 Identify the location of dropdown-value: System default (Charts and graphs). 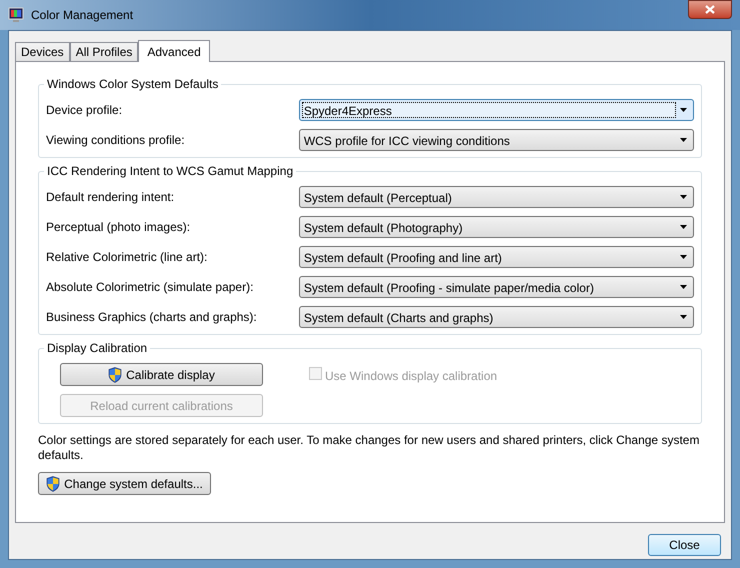
(398, 317).